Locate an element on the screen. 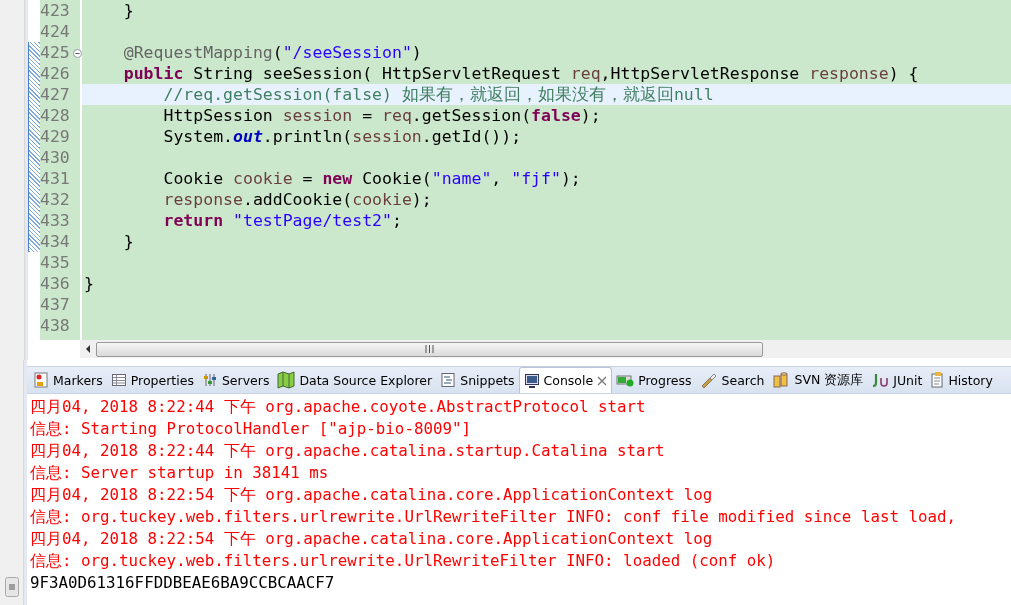 Image resolution: width=1011 pixels, height=605 pixels. line-number: 428 is located at coordinates (55, 115).